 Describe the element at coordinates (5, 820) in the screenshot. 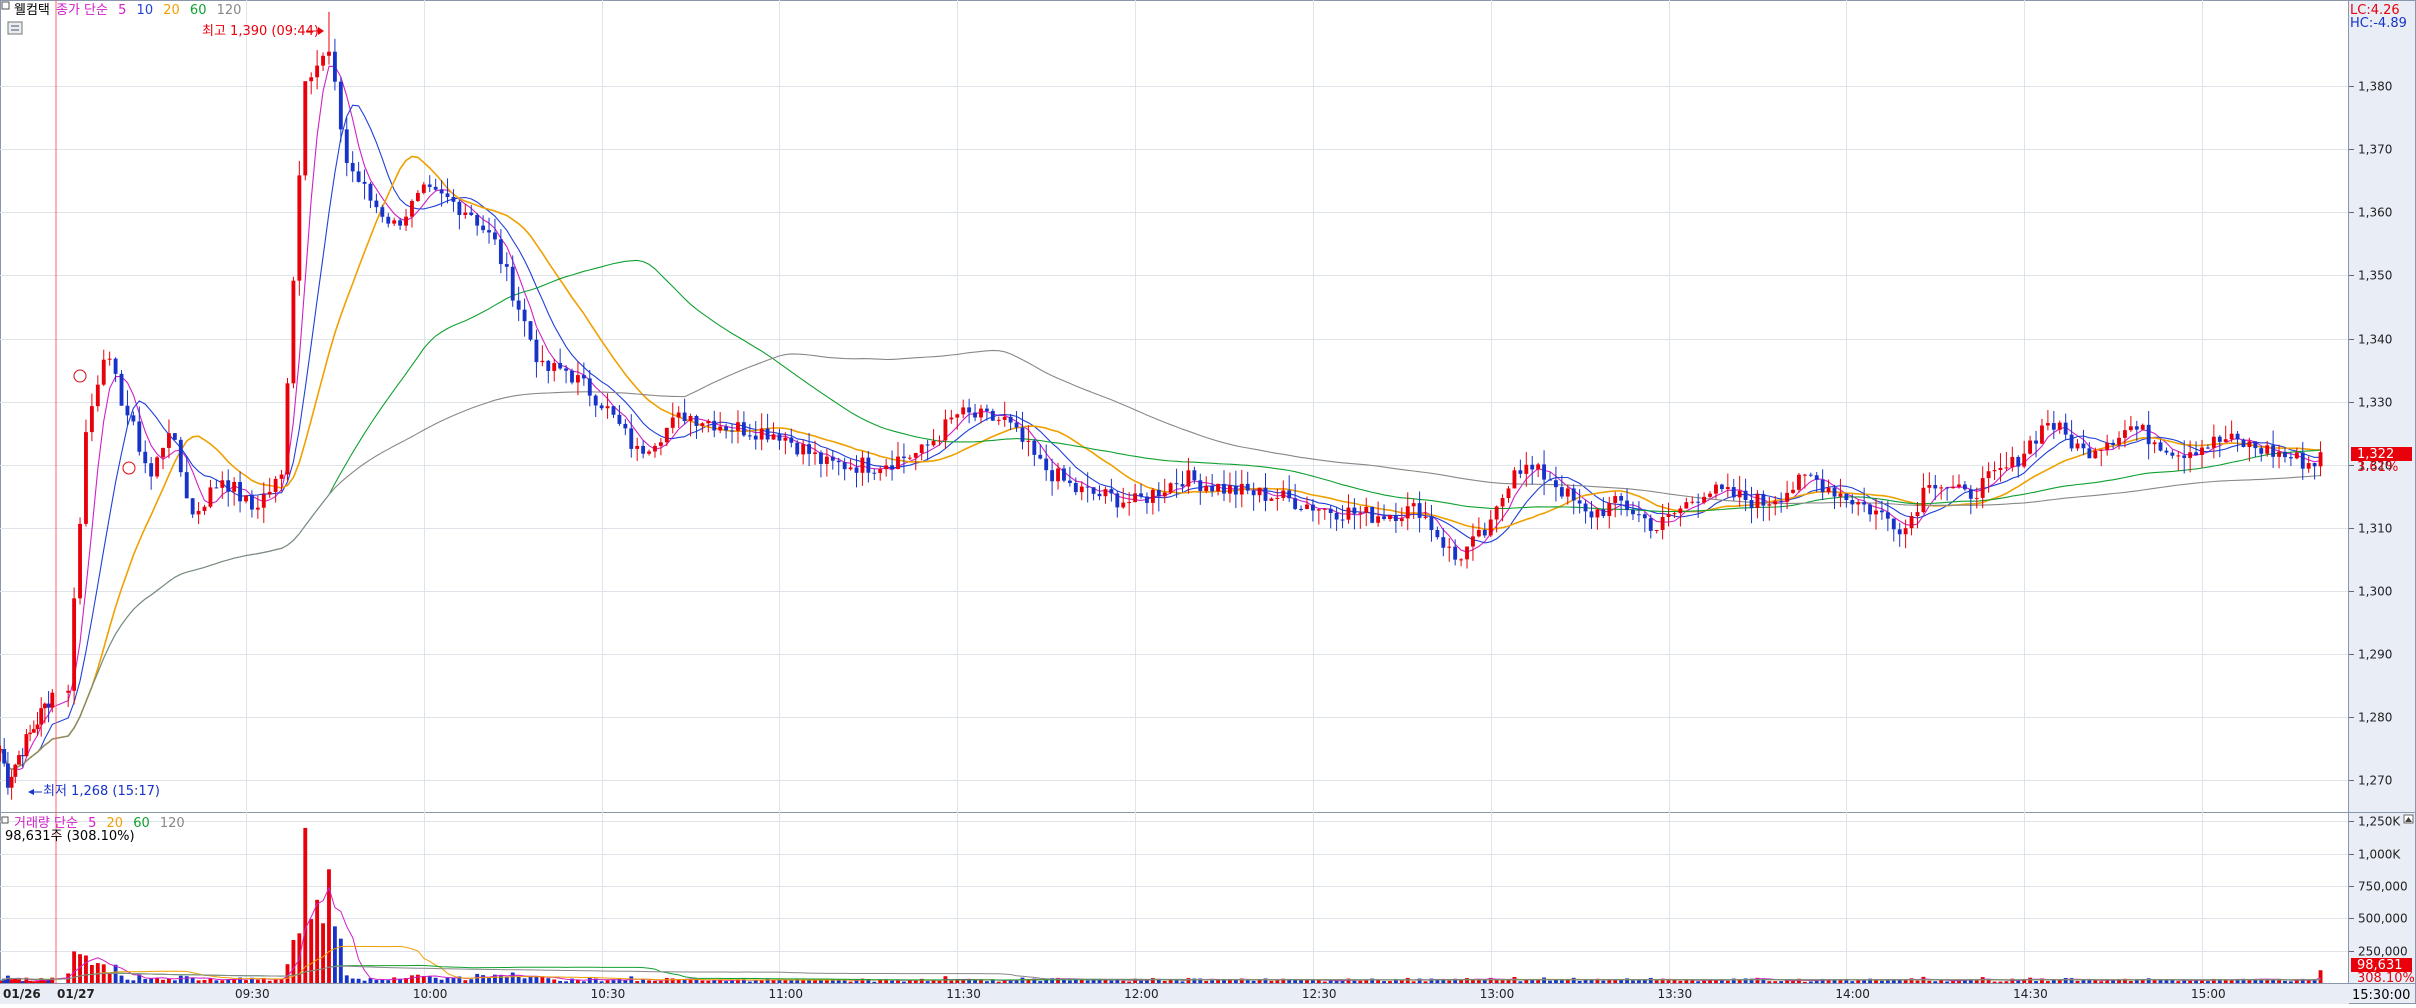

I see `volume-menu-icon` at that location.